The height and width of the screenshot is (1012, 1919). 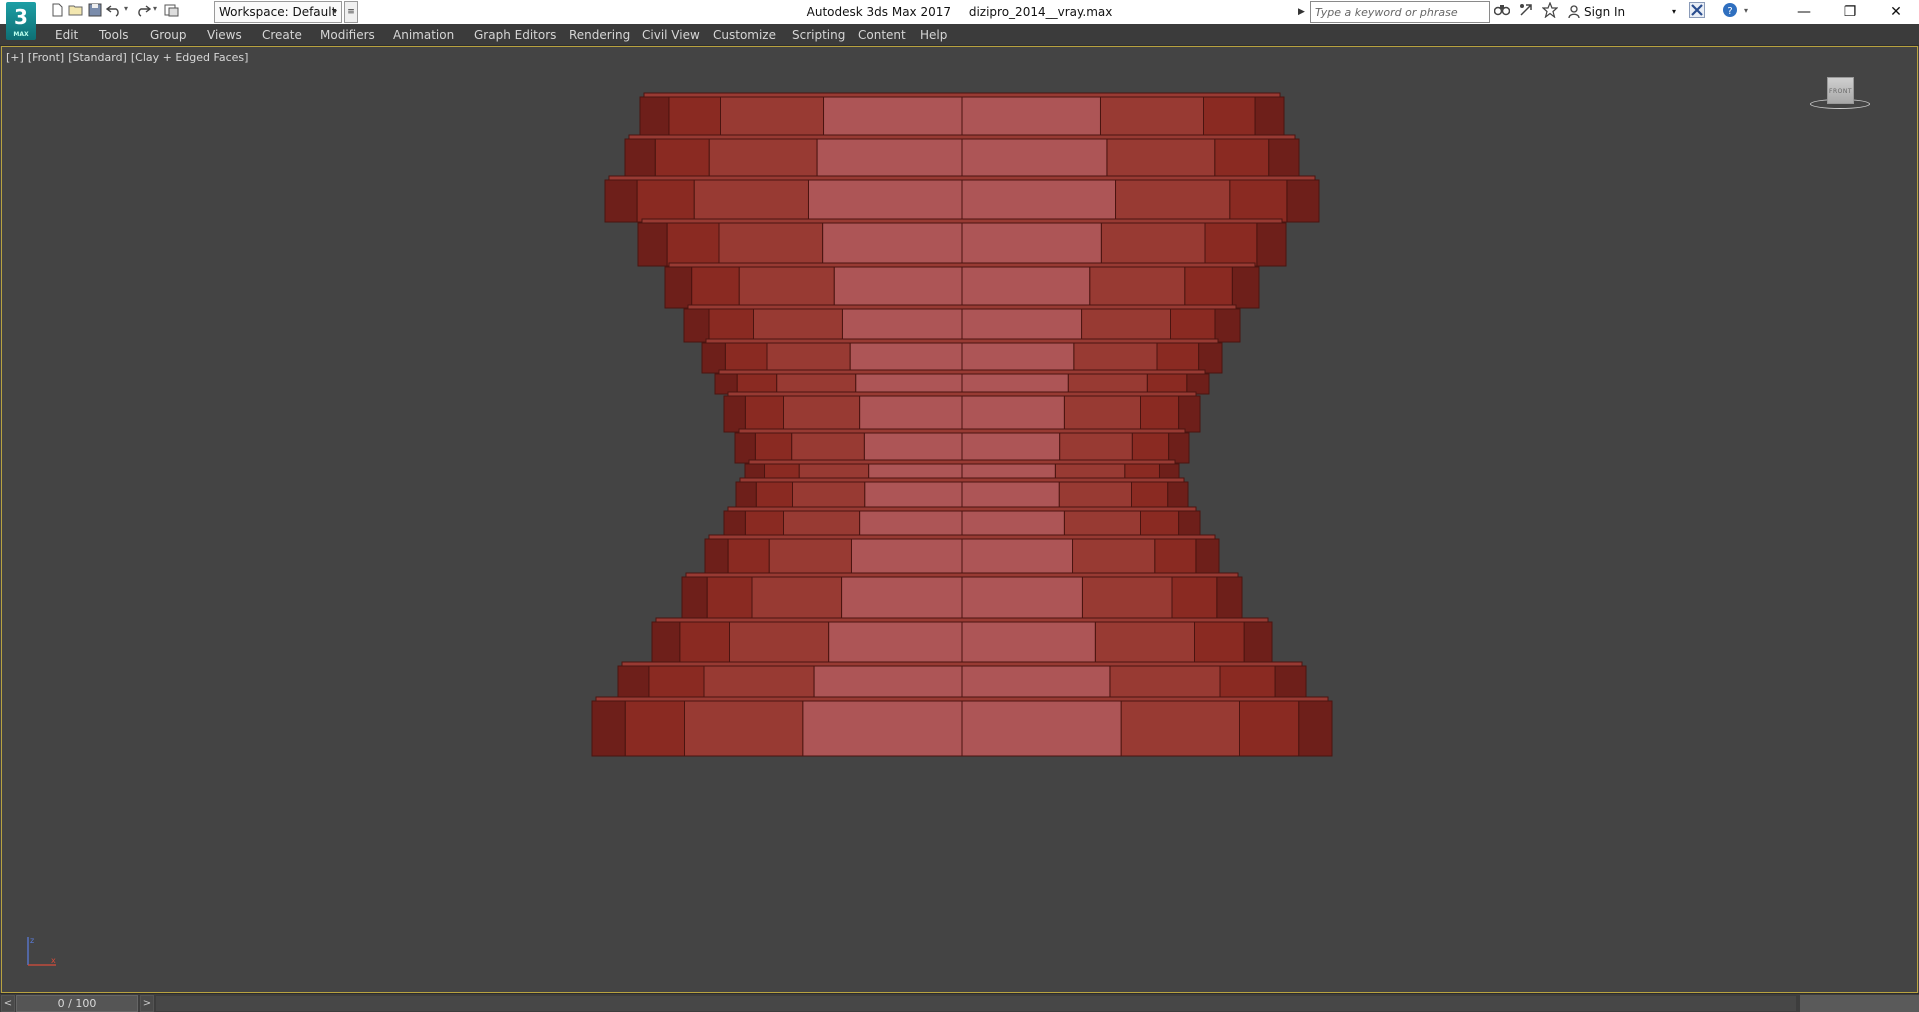 I want to click on viewport-point-of-view-label: [Front], so click(x=46, y=57).